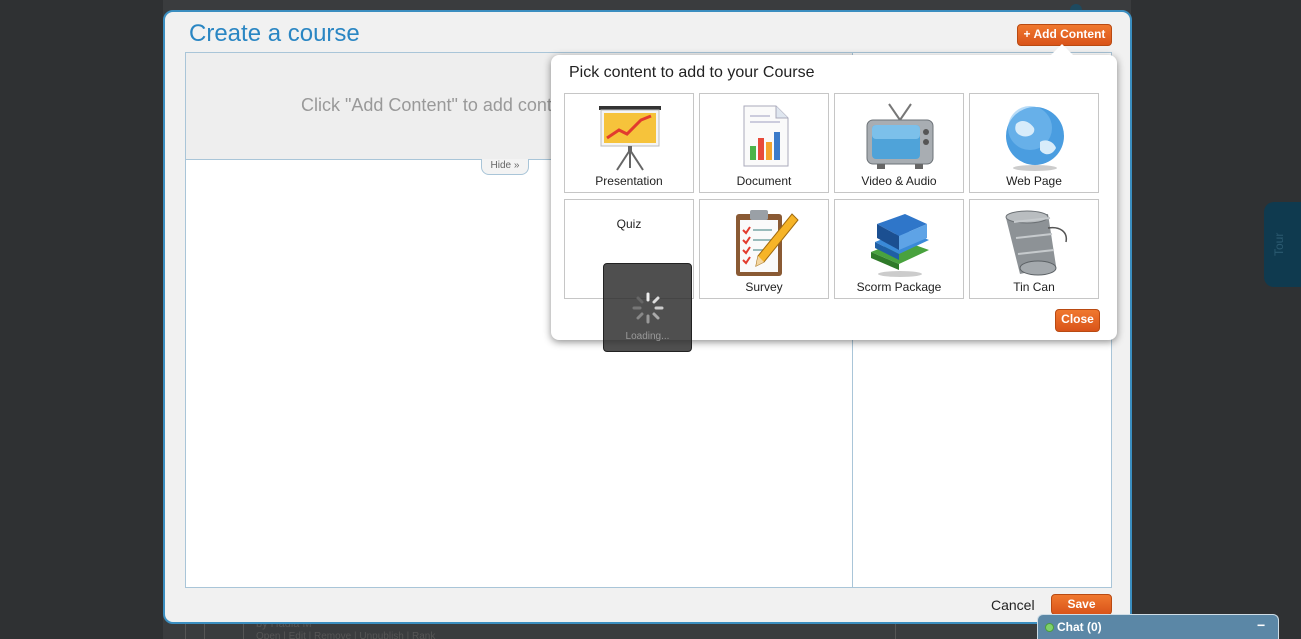 The height and width of the screenshot is (639, 1301). I want to click on tile-label: Survey, so click(764, 287).